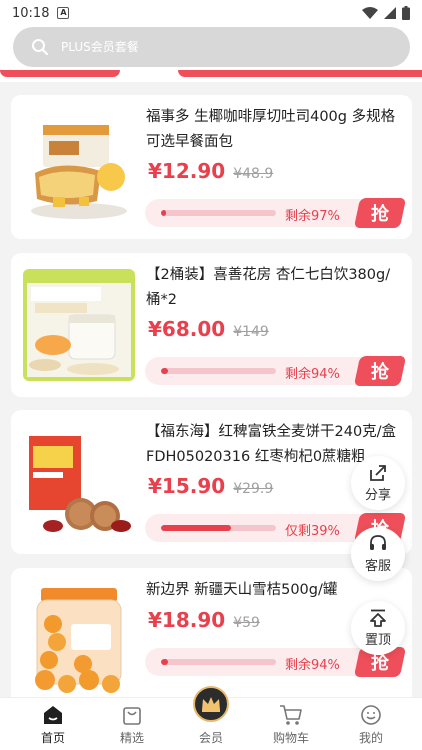 This screenshot has height=750, width=422. Describe the element at coordinates (377, 495) in the screenshot. I see `share-label: 分享` at that location.